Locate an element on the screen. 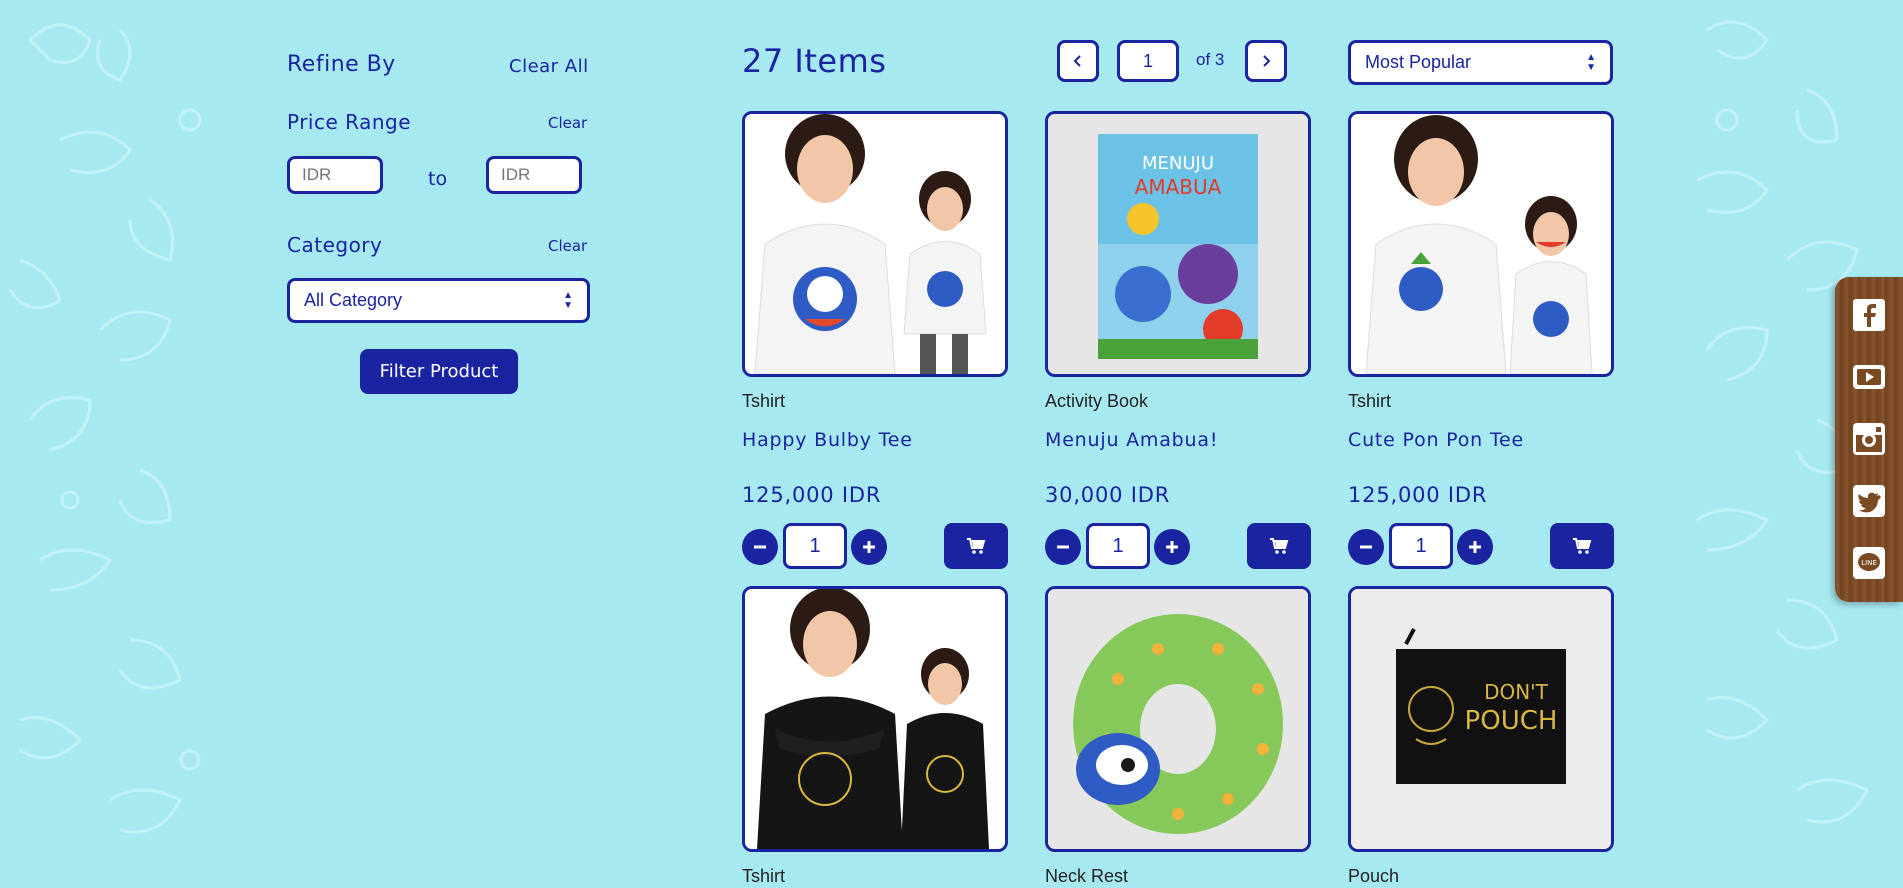 The image size is (1903, 888). filter-product-button: Filter Product is located at coordinates (439, 371).